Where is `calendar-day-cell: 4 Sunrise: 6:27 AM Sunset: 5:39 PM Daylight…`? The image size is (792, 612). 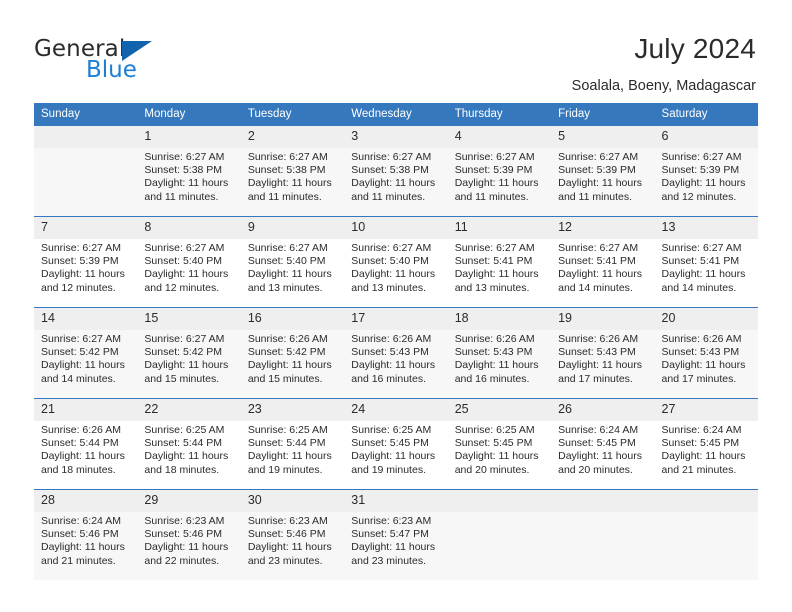
calendar-day-cell: 4 Sunrise: 6:27 AM Sunset: 5:39 PM Daylight… is located at coordinates (499, 171).